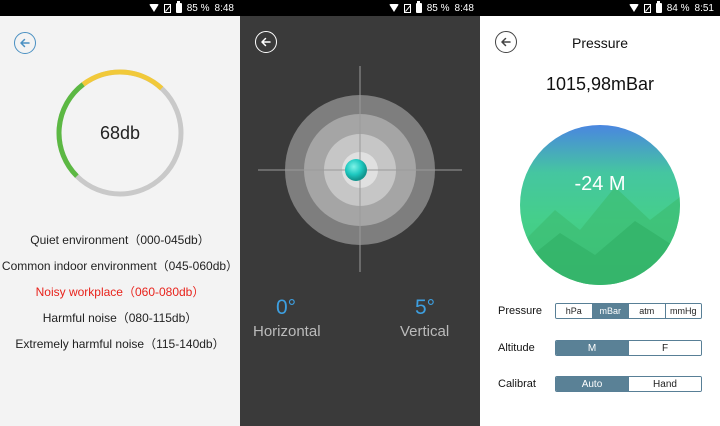  I want to click on altitude-unit-label: Altitude, so click(516, 348).